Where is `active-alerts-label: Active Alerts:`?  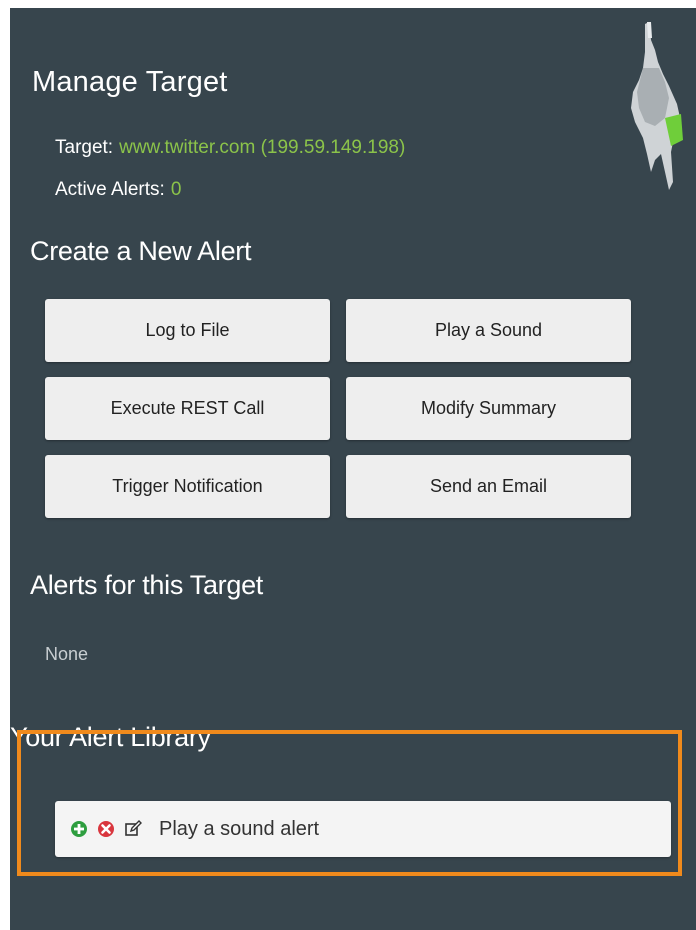 active-alerts-label: Active Alerts: is located at coordinates (110, 189).